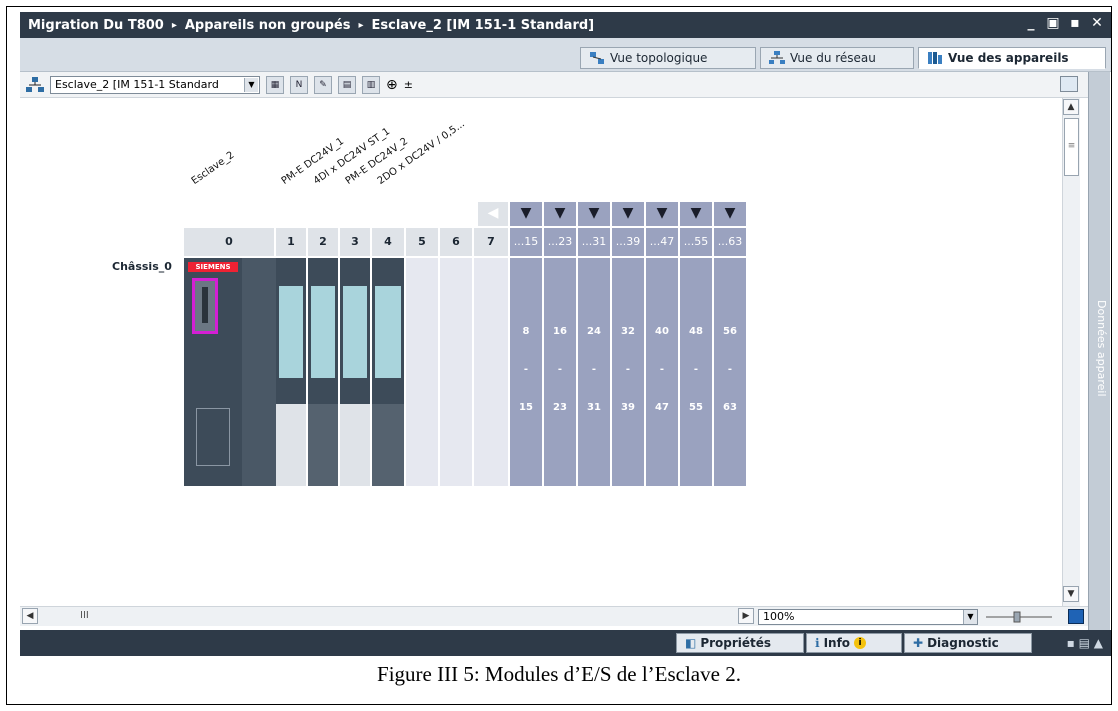 The width and height of the screenshot is (1118, 711). I want to click on slot-label-head: Esclave_2, so click(213, 168).